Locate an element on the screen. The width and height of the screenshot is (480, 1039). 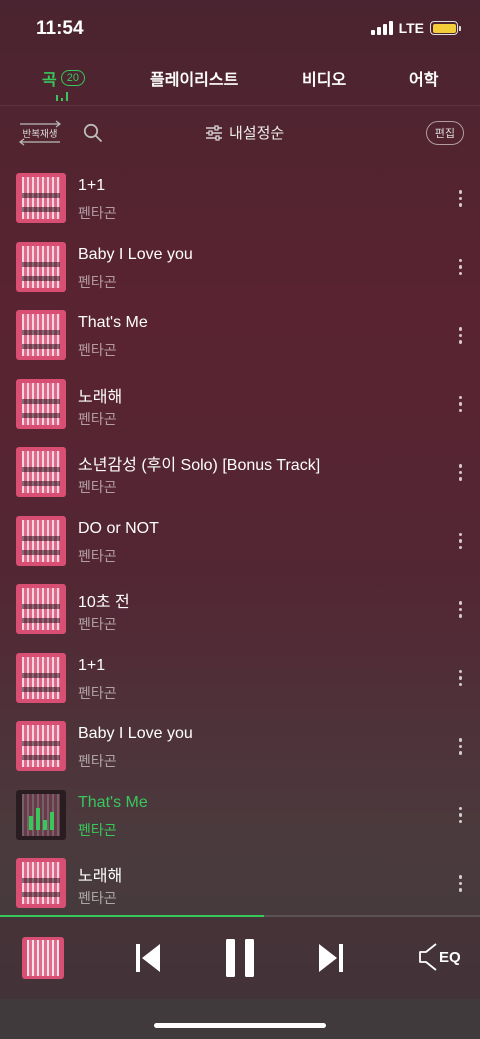
tab-songs-count: 20 is located at coordinates (72, 78).